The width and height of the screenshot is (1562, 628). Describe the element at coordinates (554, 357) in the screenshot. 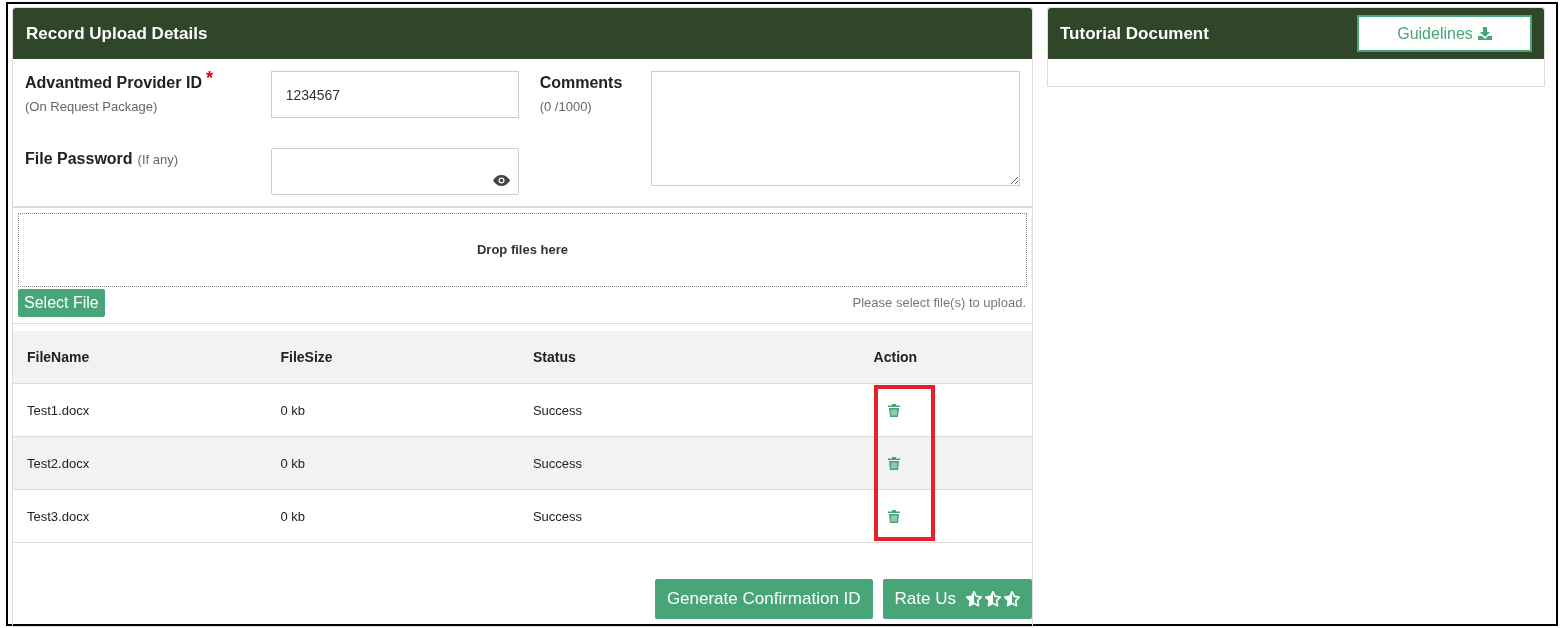

I see `column-header: Status` at that location.